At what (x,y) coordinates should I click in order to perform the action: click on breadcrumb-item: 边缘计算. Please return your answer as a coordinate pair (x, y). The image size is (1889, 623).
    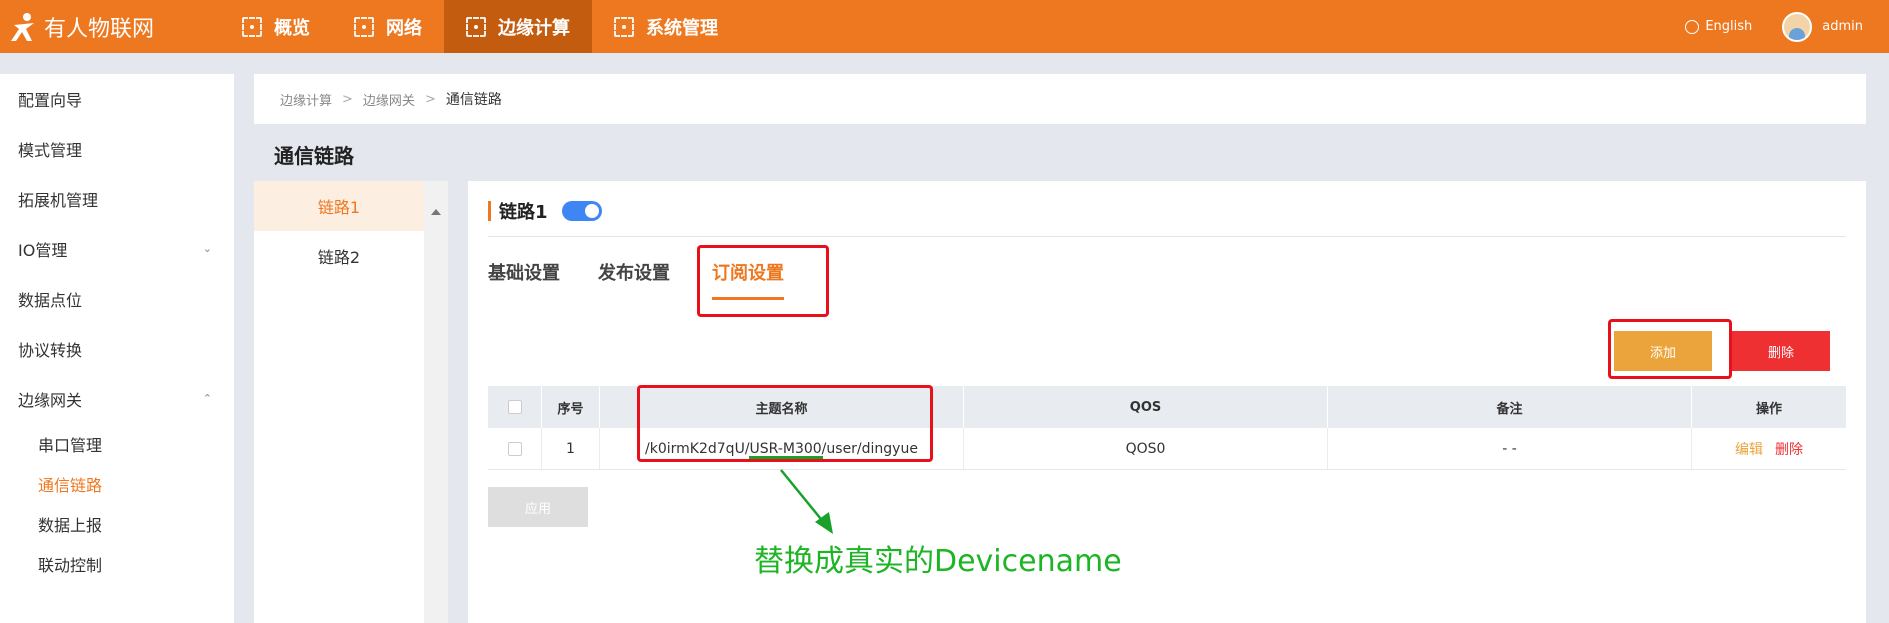
    Looking at the image, I should click on (306, 99).